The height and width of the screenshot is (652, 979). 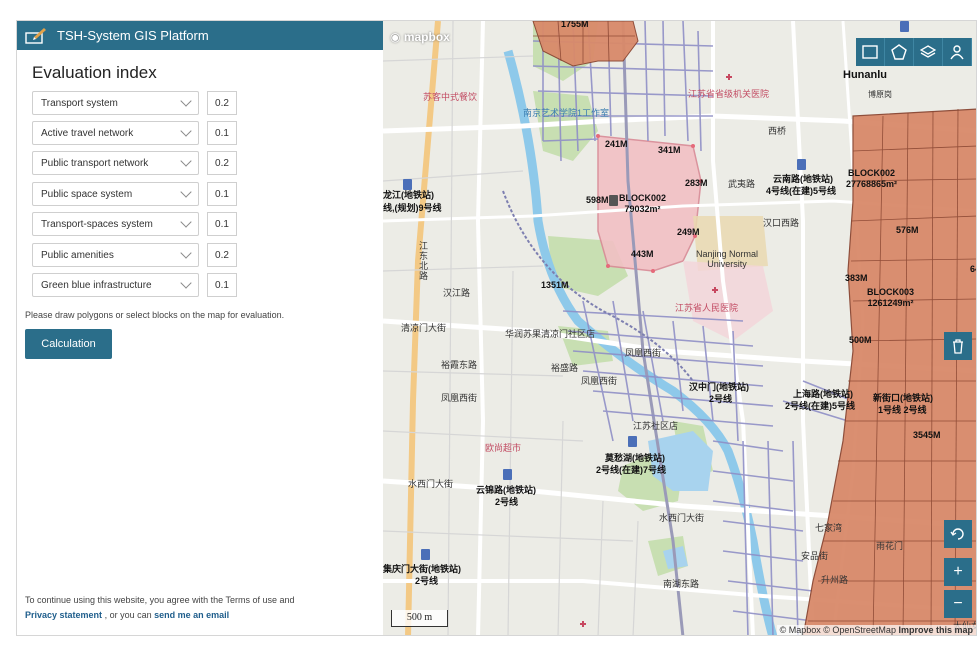 What do you see at coordinates (97, 224) in the screenshot?
I see `index-select-label: Transport-spaces system` at bounding box center [97, 224].